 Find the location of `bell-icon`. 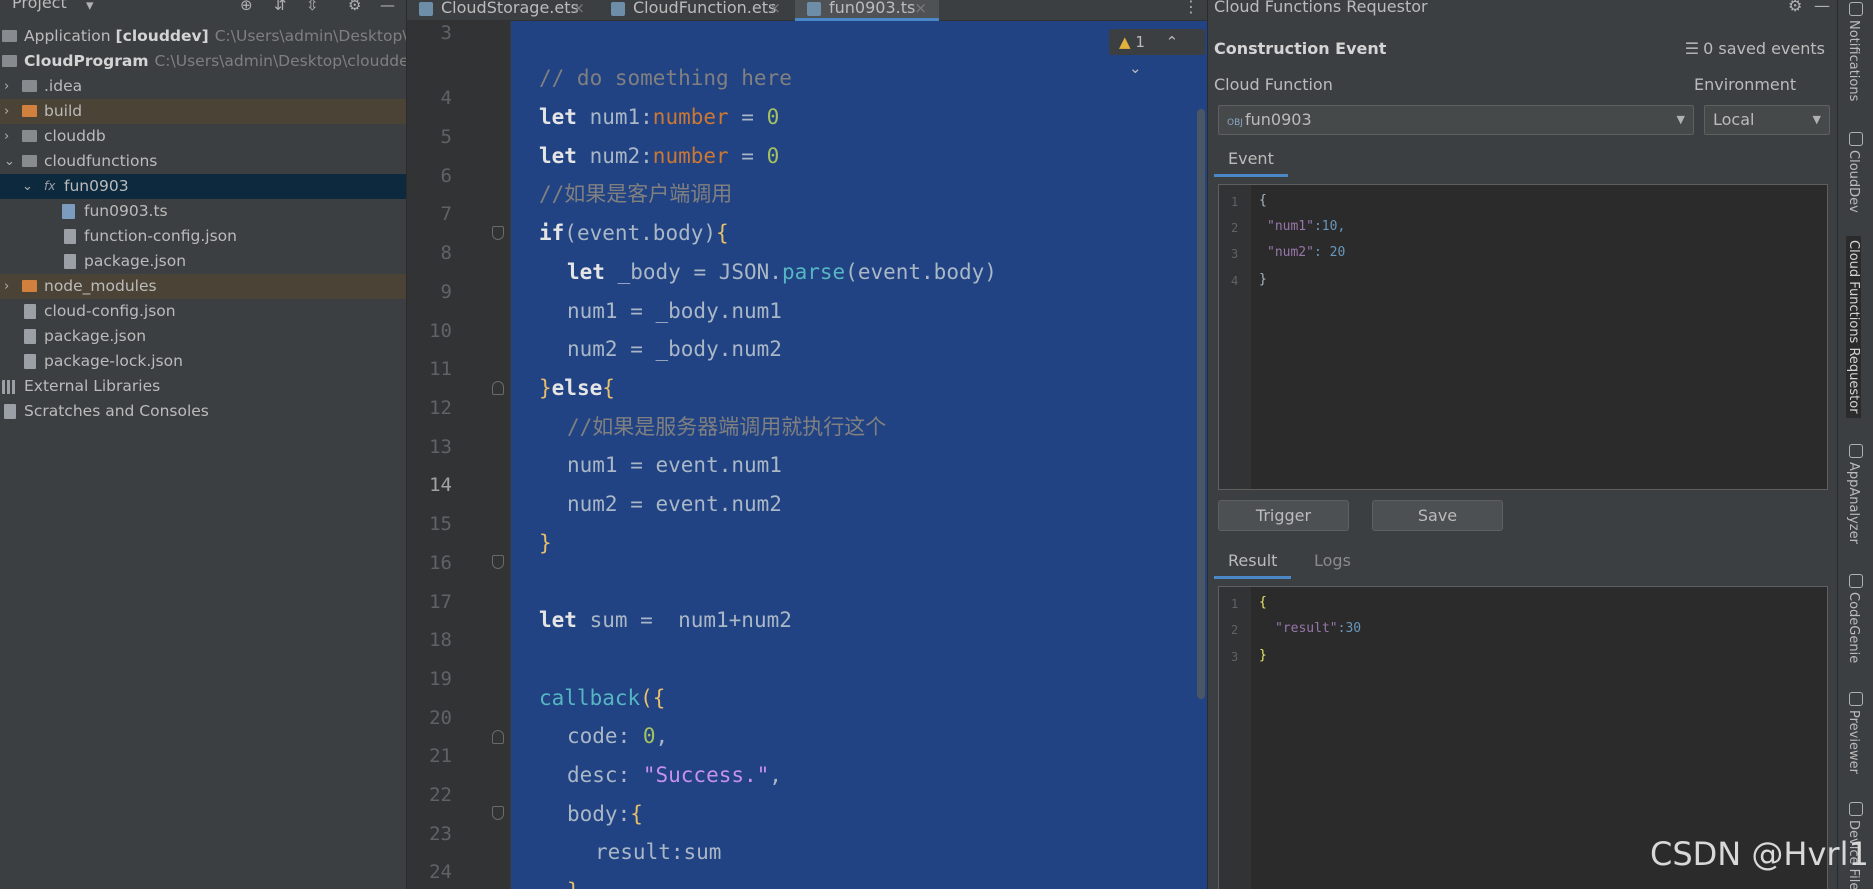

bell-icon is located at coordinates (1856, 9).